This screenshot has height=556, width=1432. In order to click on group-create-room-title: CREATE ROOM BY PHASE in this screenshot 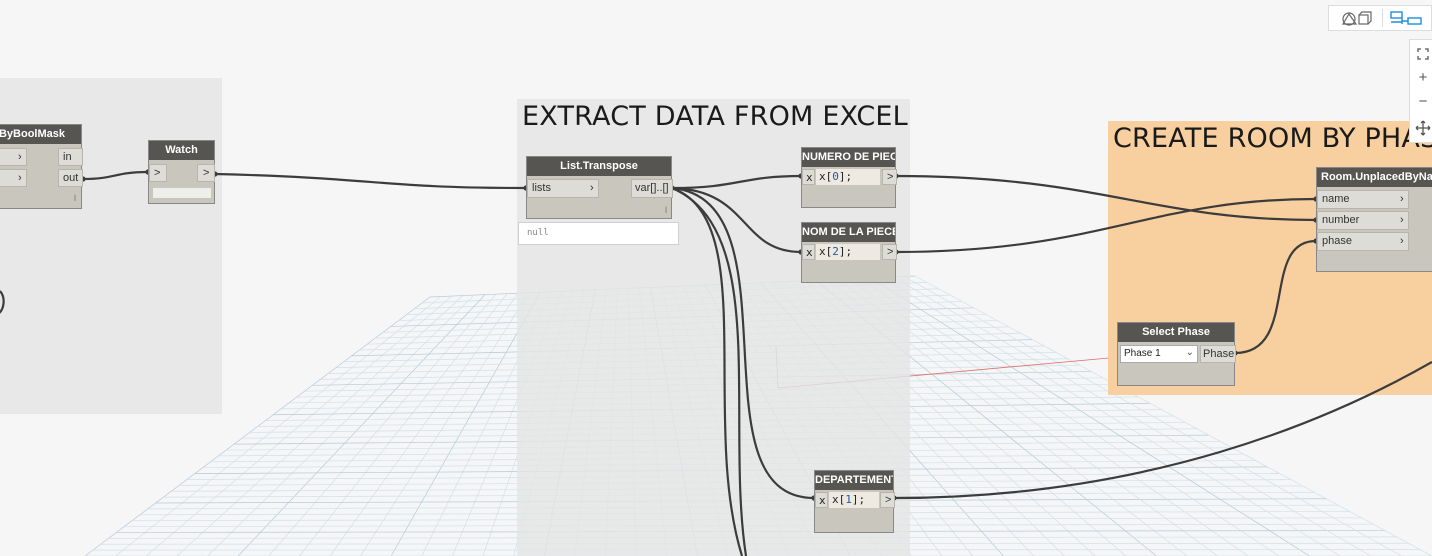, I will do `click(1272, 138)`.